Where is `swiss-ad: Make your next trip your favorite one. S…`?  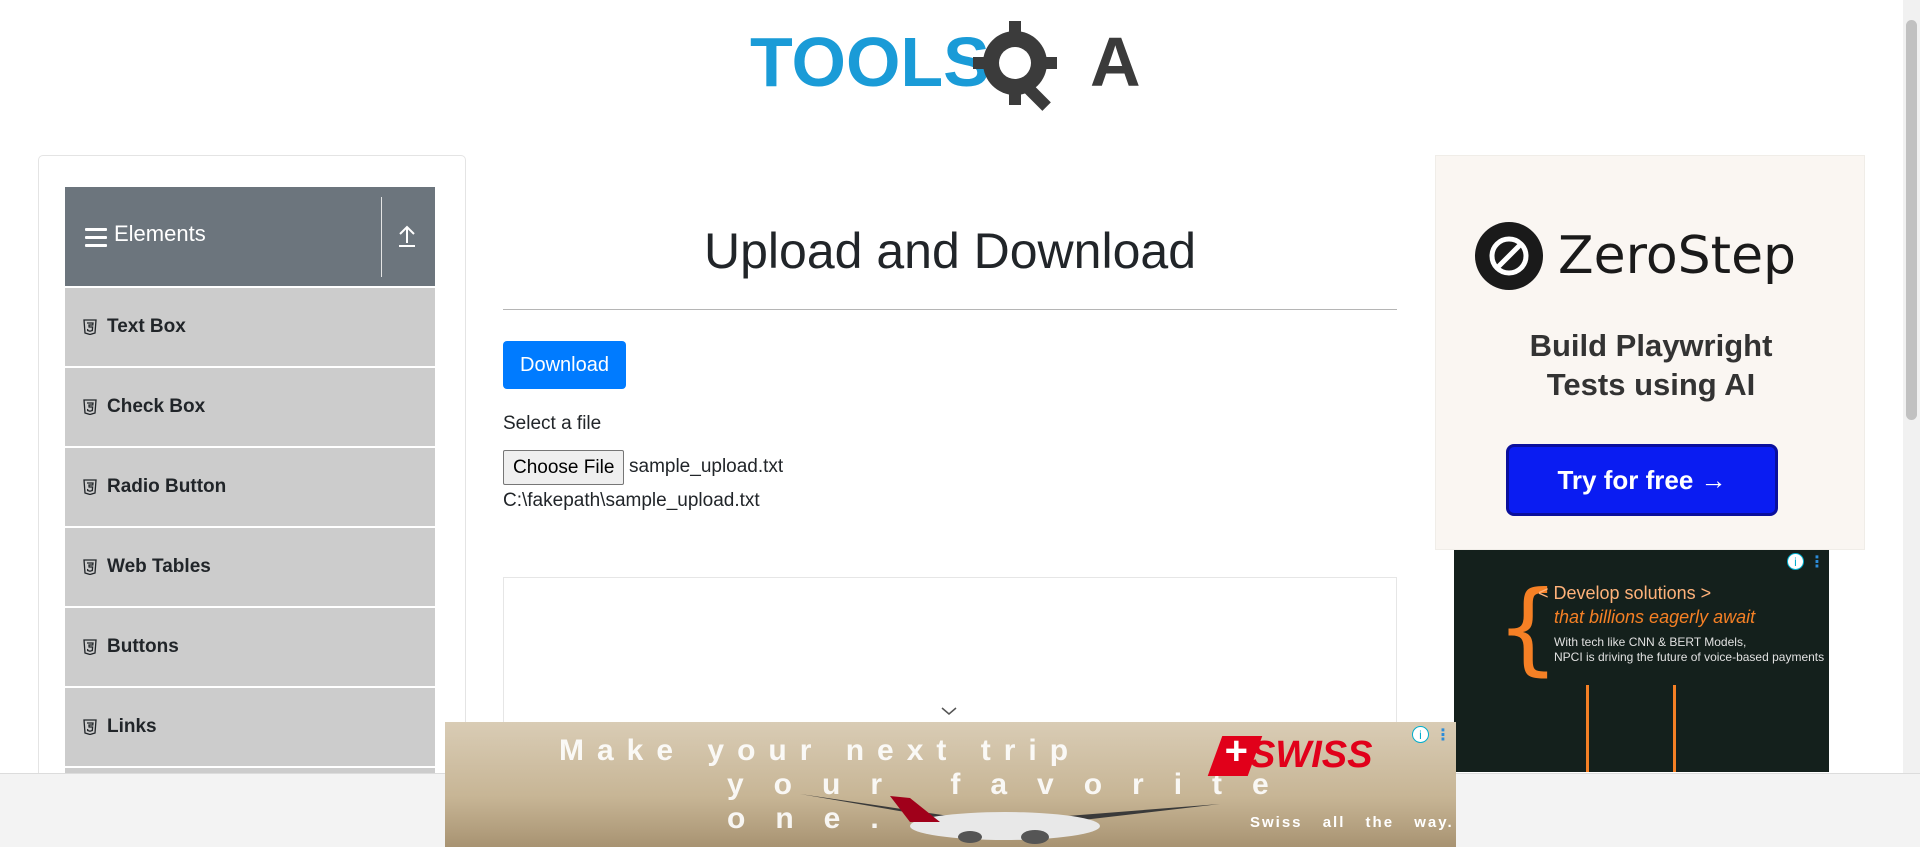 swiss-ad: Make your next trip your favorite one. S… is located at coordinates (950, 784).